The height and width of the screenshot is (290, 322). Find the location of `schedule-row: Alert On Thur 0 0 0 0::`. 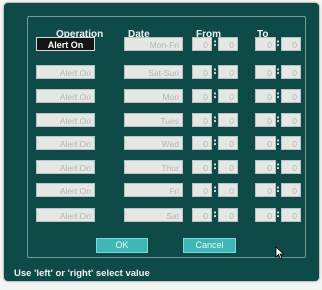

schedule-row: Alert On Thur 0 0 0 0:: is located at coordinates (163, 168).